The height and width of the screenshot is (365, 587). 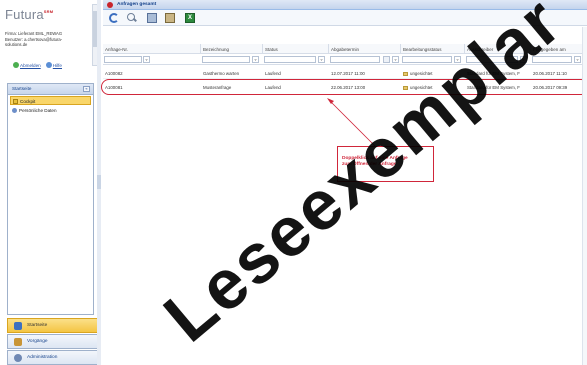 I want to click on tab-label: Administration, so click(x=42, y=357).